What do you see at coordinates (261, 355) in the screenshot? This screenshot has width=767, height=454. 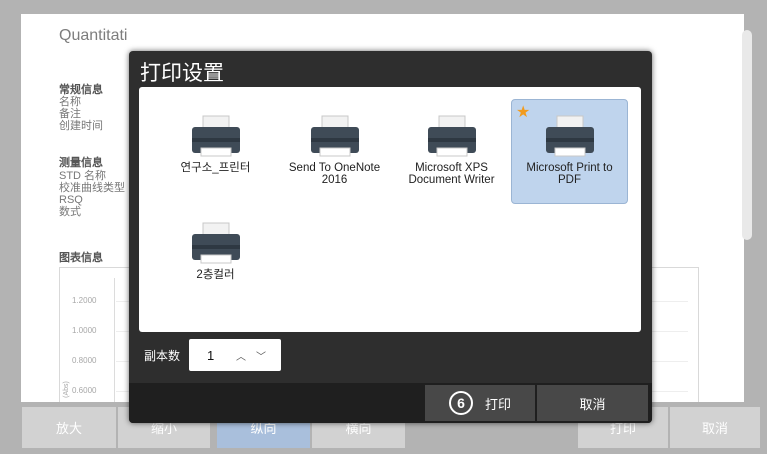 I see `chevron-down-icon: ﹀` at bounding box center [261, 355].